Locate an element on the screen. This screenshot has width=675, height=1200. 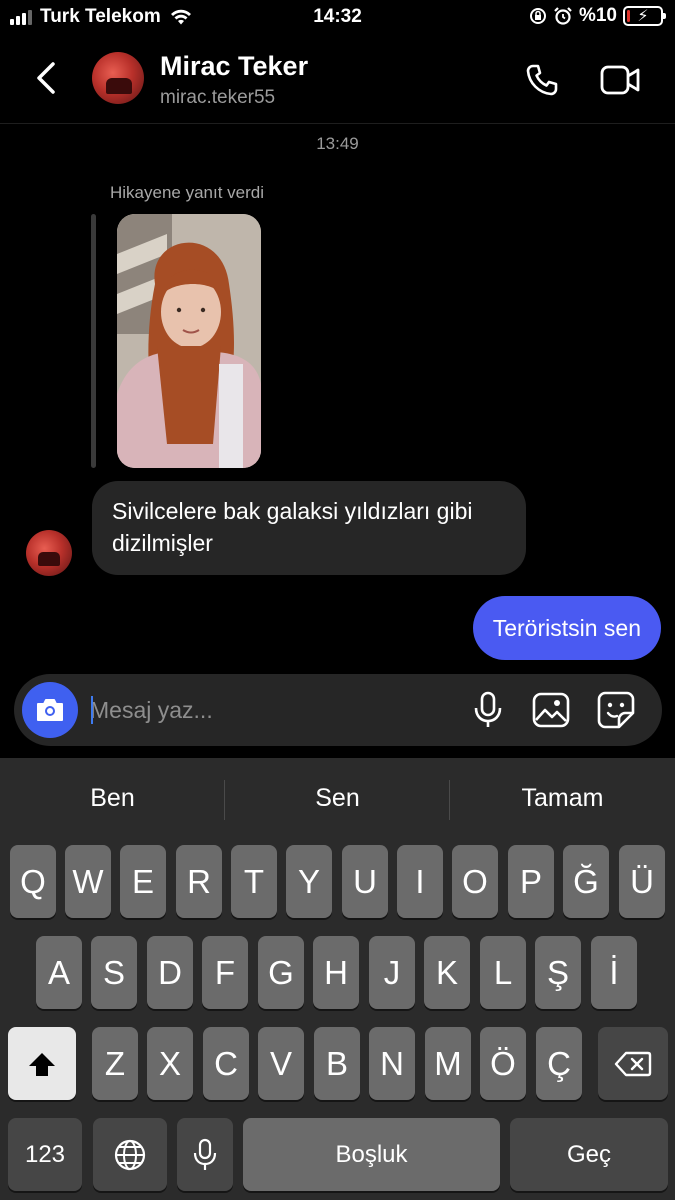
sticker-button is located at coordinates (616, 710).